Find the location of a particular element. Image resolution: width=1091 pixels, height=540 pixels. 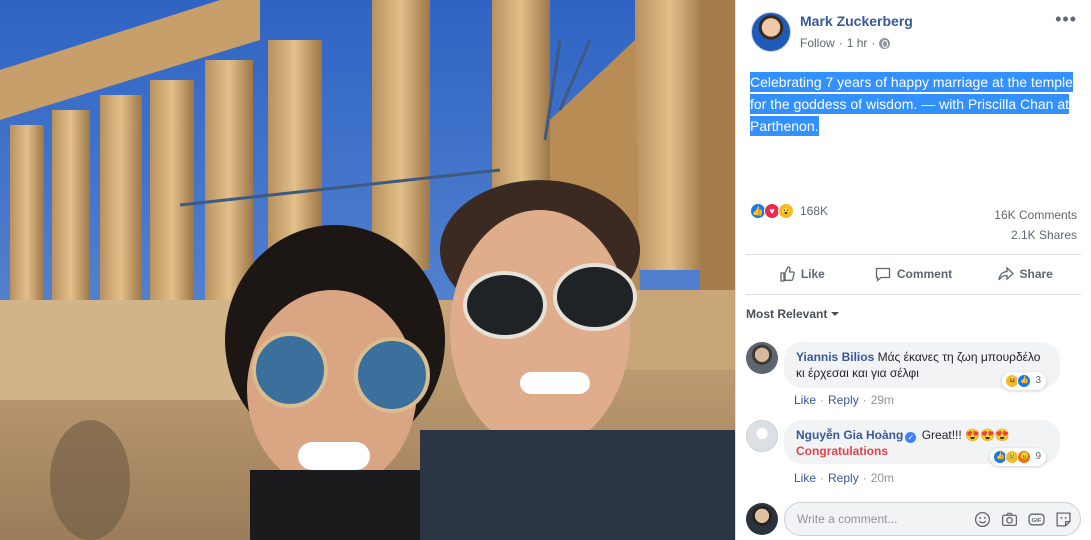

comment-actions: Like · Reply · 20m is located at coordinates (844, 478).